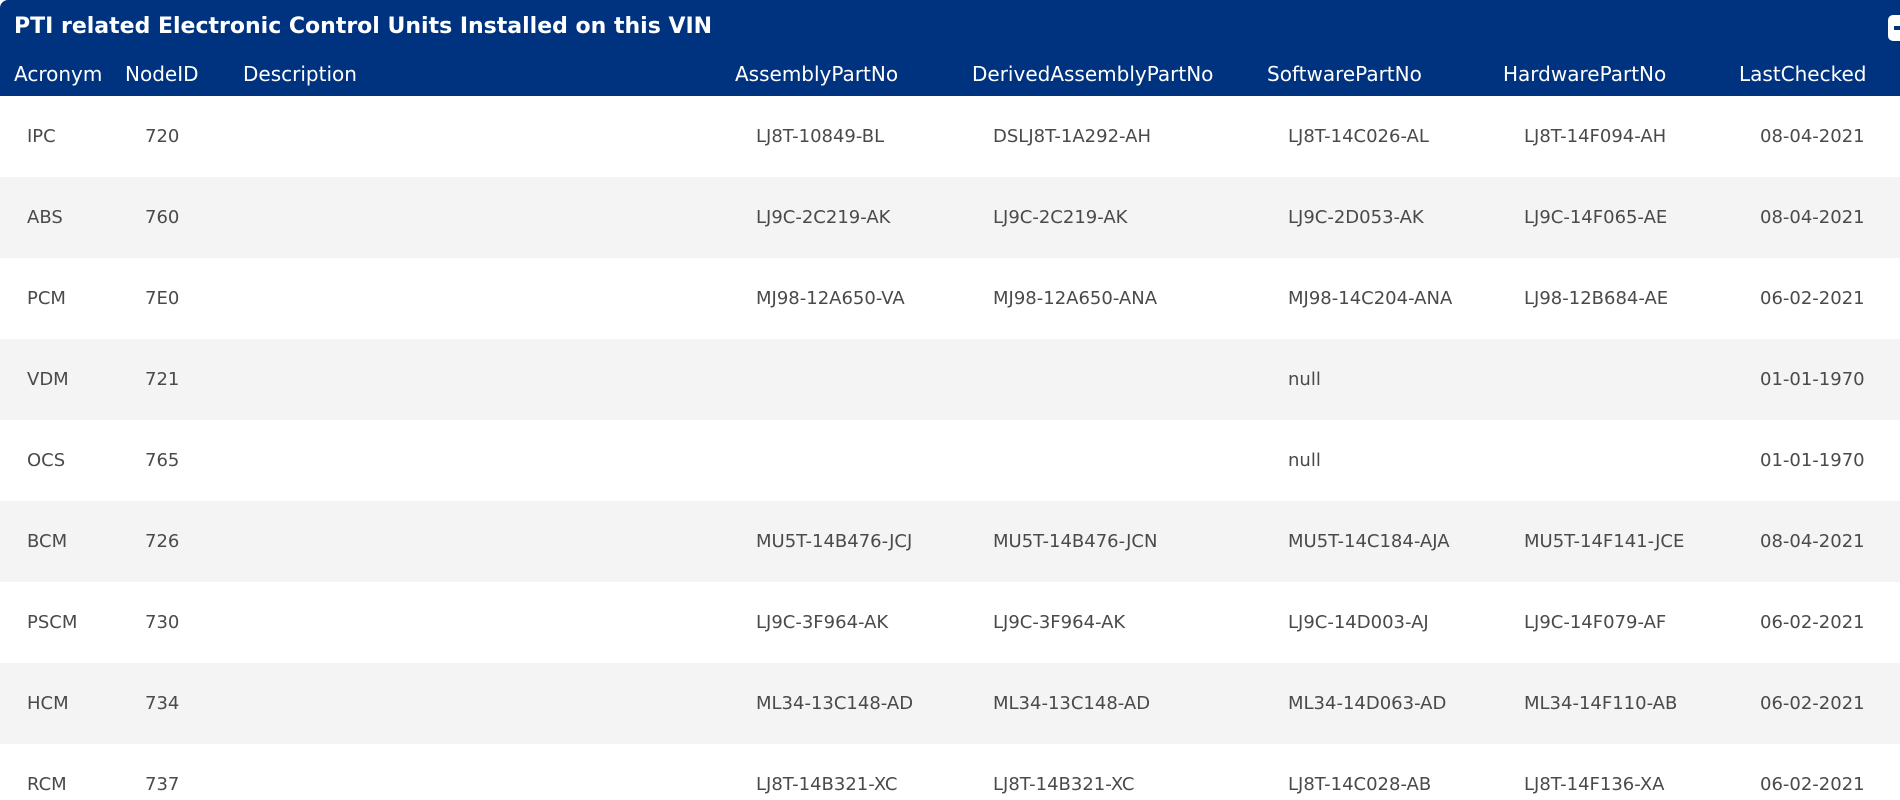 Image resolution: width=1900 pixels, height=800 pixels. Describe the element at coordinates (1367, 703) in the screenshot. I see `cell-software-part-no: ML34-14D063-AD` at that location.